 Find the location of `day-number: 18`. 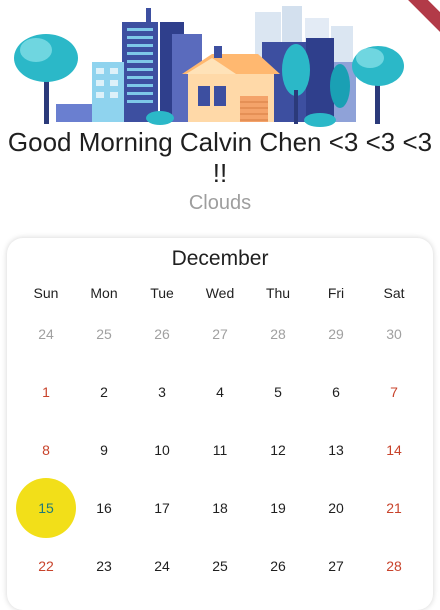

day-number: 18 is located at coordinates (220, 508).